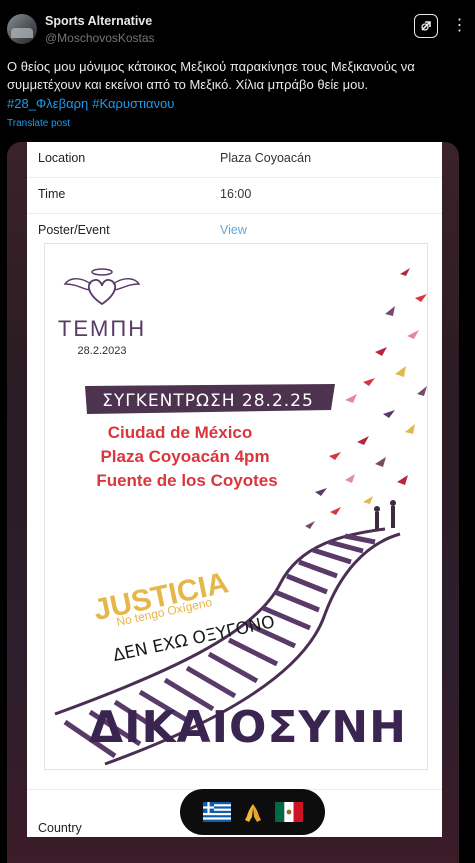  Describe the element at coordinates (60, 828) in the screenshot. I see `row-label: Country` at that location.